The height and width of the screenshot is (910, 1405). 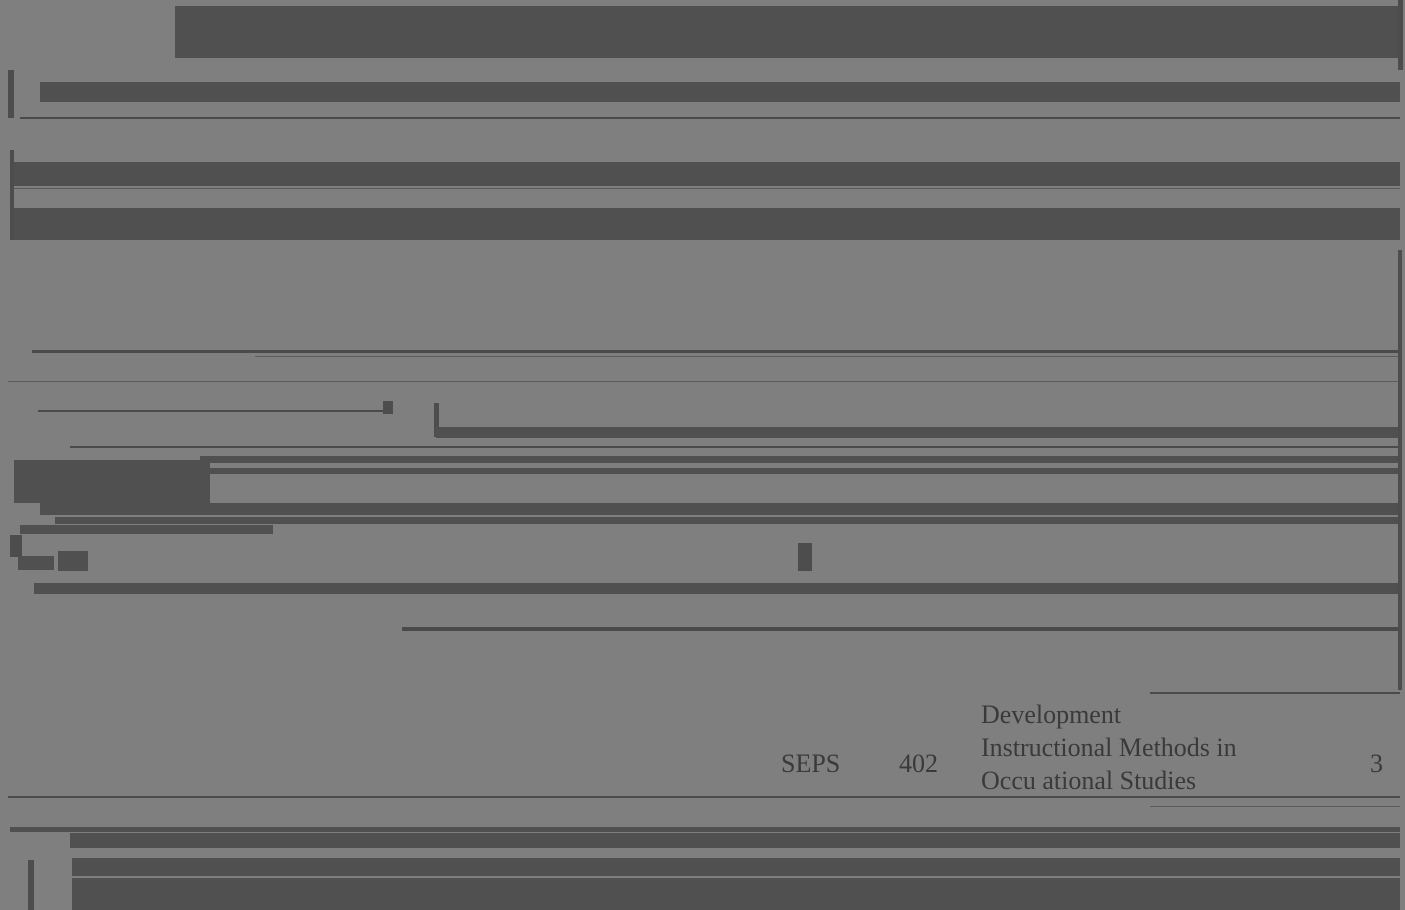 What do you see at coordinates (1051, 714) in the screenshot?
I see `course-title-line: Development` at bounding box center [1051, 714].